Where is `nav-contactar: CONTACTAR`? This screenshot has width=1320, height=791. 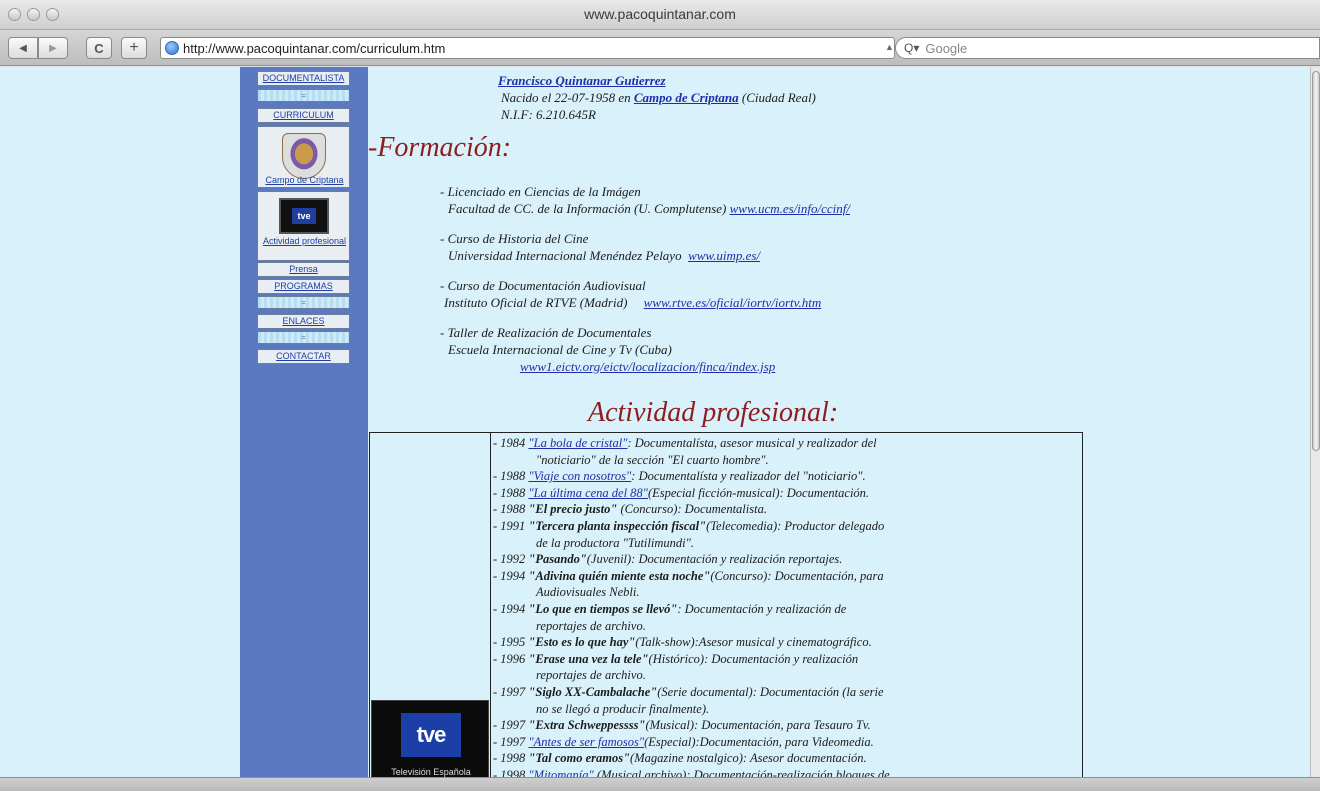 nav-contactar: CONTACTAR is located at coordinates (303, 356).